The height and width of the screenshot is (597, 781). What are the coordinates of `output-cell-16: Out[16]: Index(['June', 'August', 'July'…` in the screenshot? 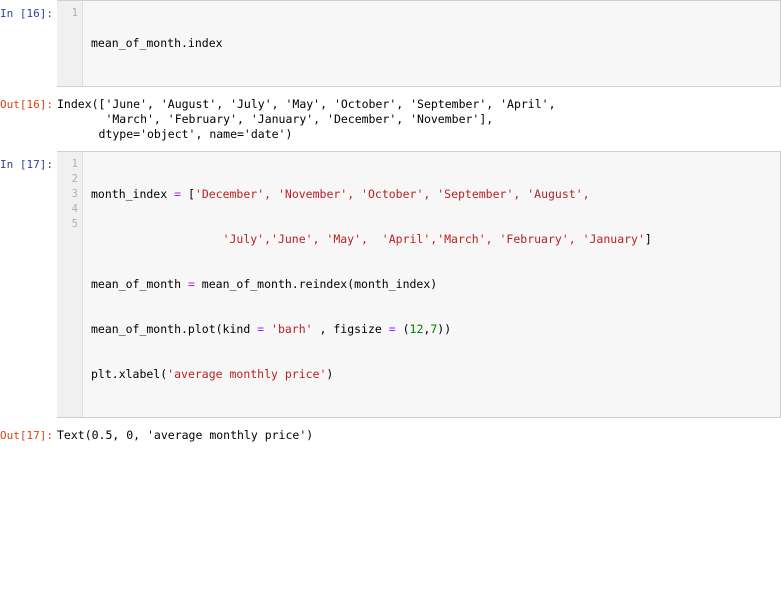 It's located at (390, 119).